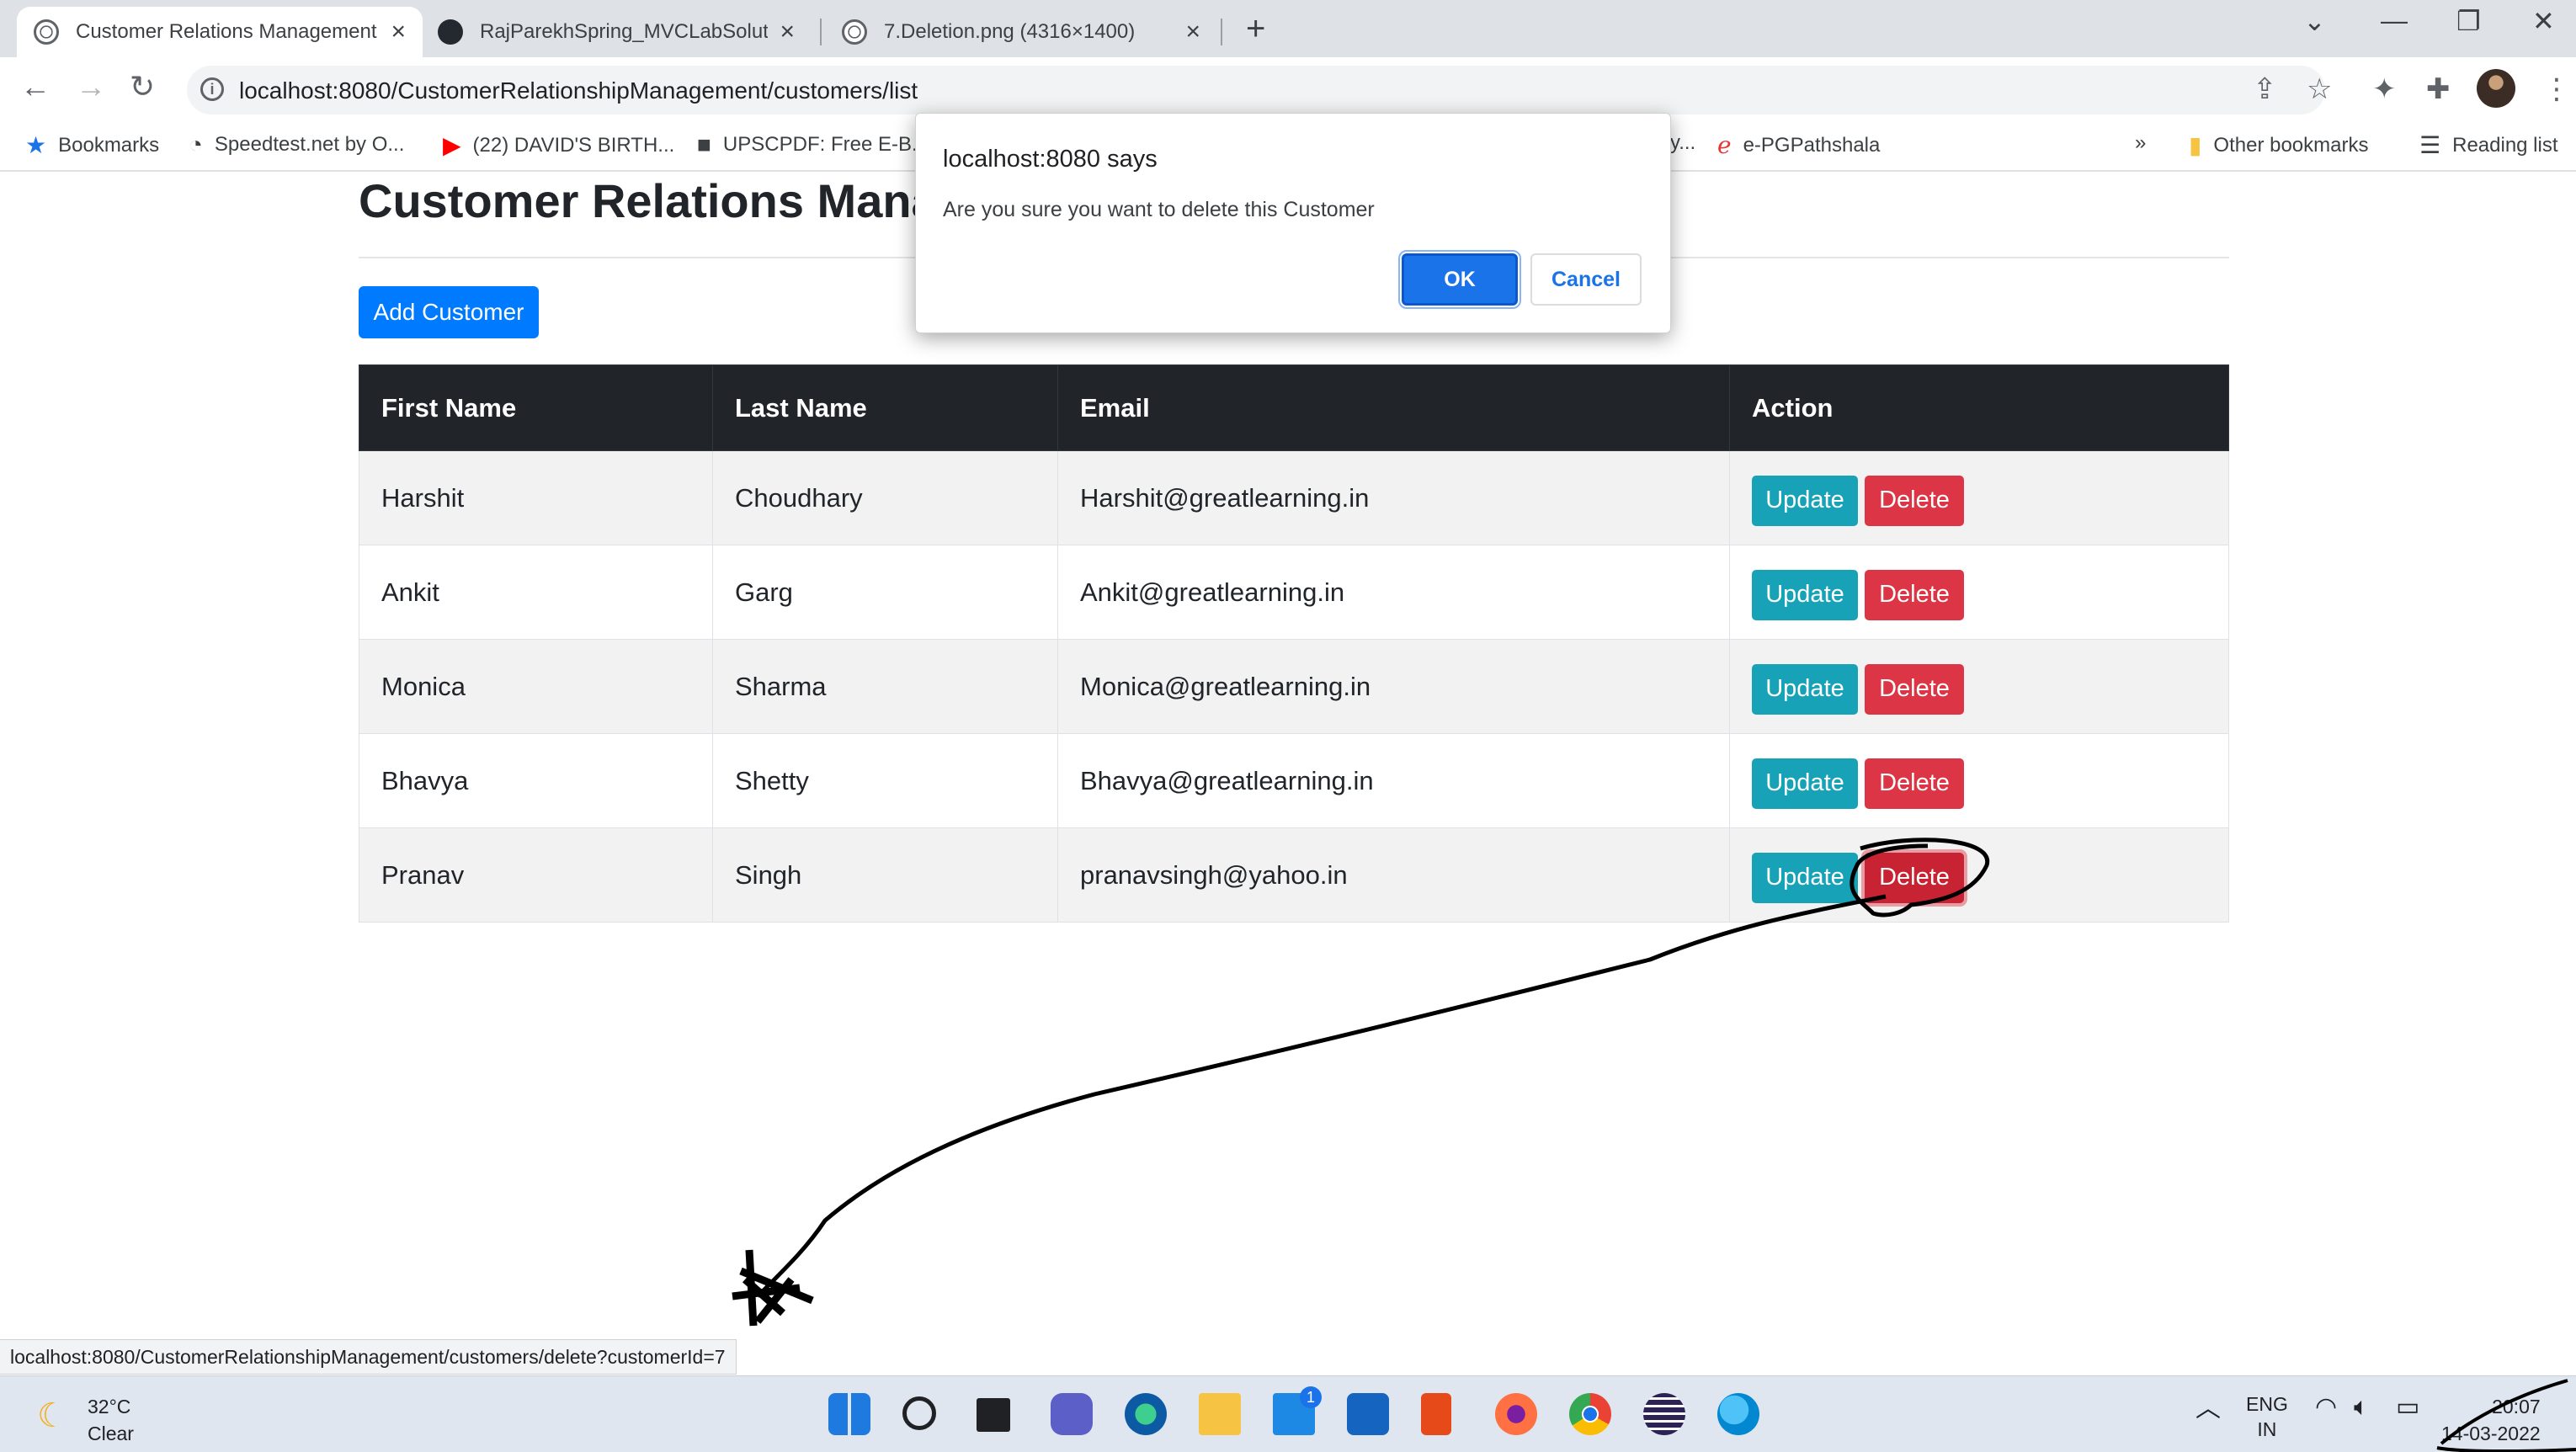 This screenshot has width=2576, height=1452. What do you see at coordinates (2395, 21) in the screenshot?
I see `minimize-icon: —` at bounding box center [2395, 21].